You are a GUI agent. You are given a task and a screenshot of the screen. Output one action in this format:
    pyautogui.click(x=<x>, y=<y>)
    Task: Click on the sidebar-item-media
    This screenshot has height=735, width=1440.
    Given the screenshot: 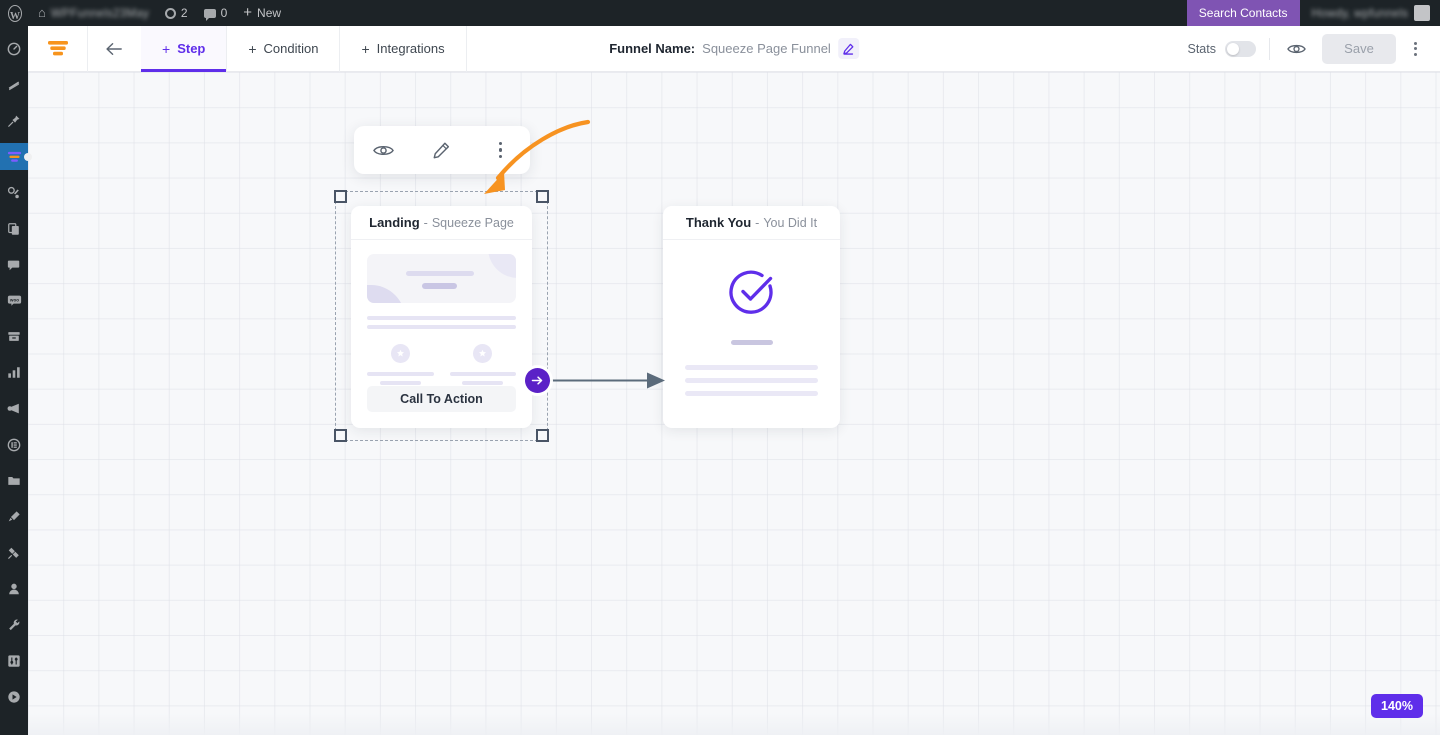 What is the action you would take?
    pyautogui.click(x=14, y=120)
    